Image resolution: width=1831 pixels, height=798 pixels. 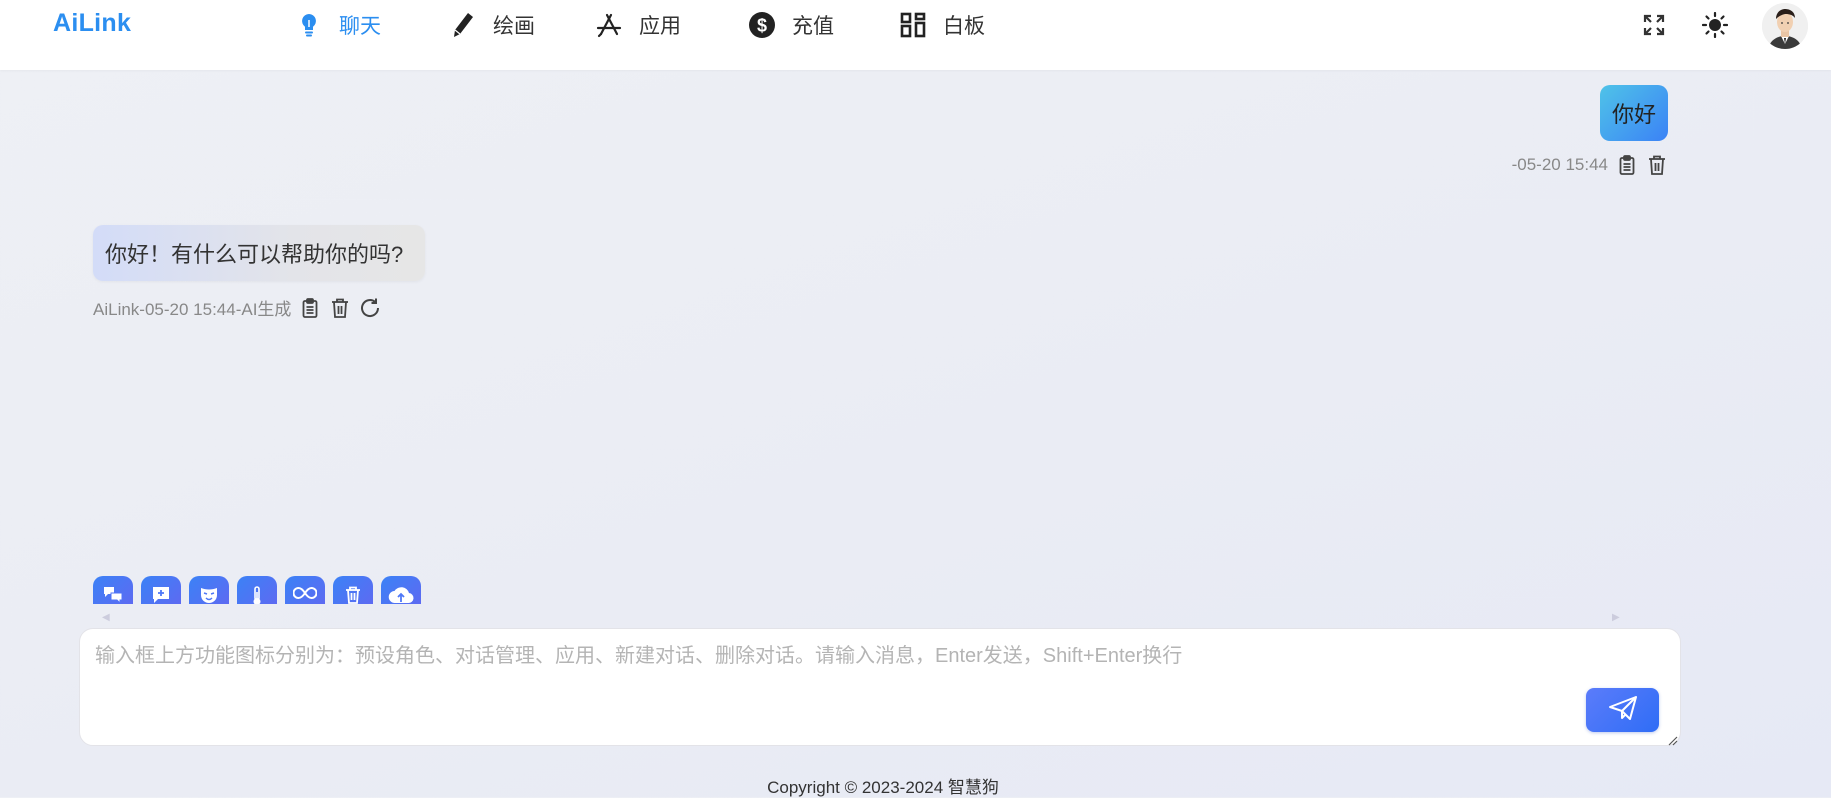 I want to click on fullscreen-icon, so click(x=1654, y=25).